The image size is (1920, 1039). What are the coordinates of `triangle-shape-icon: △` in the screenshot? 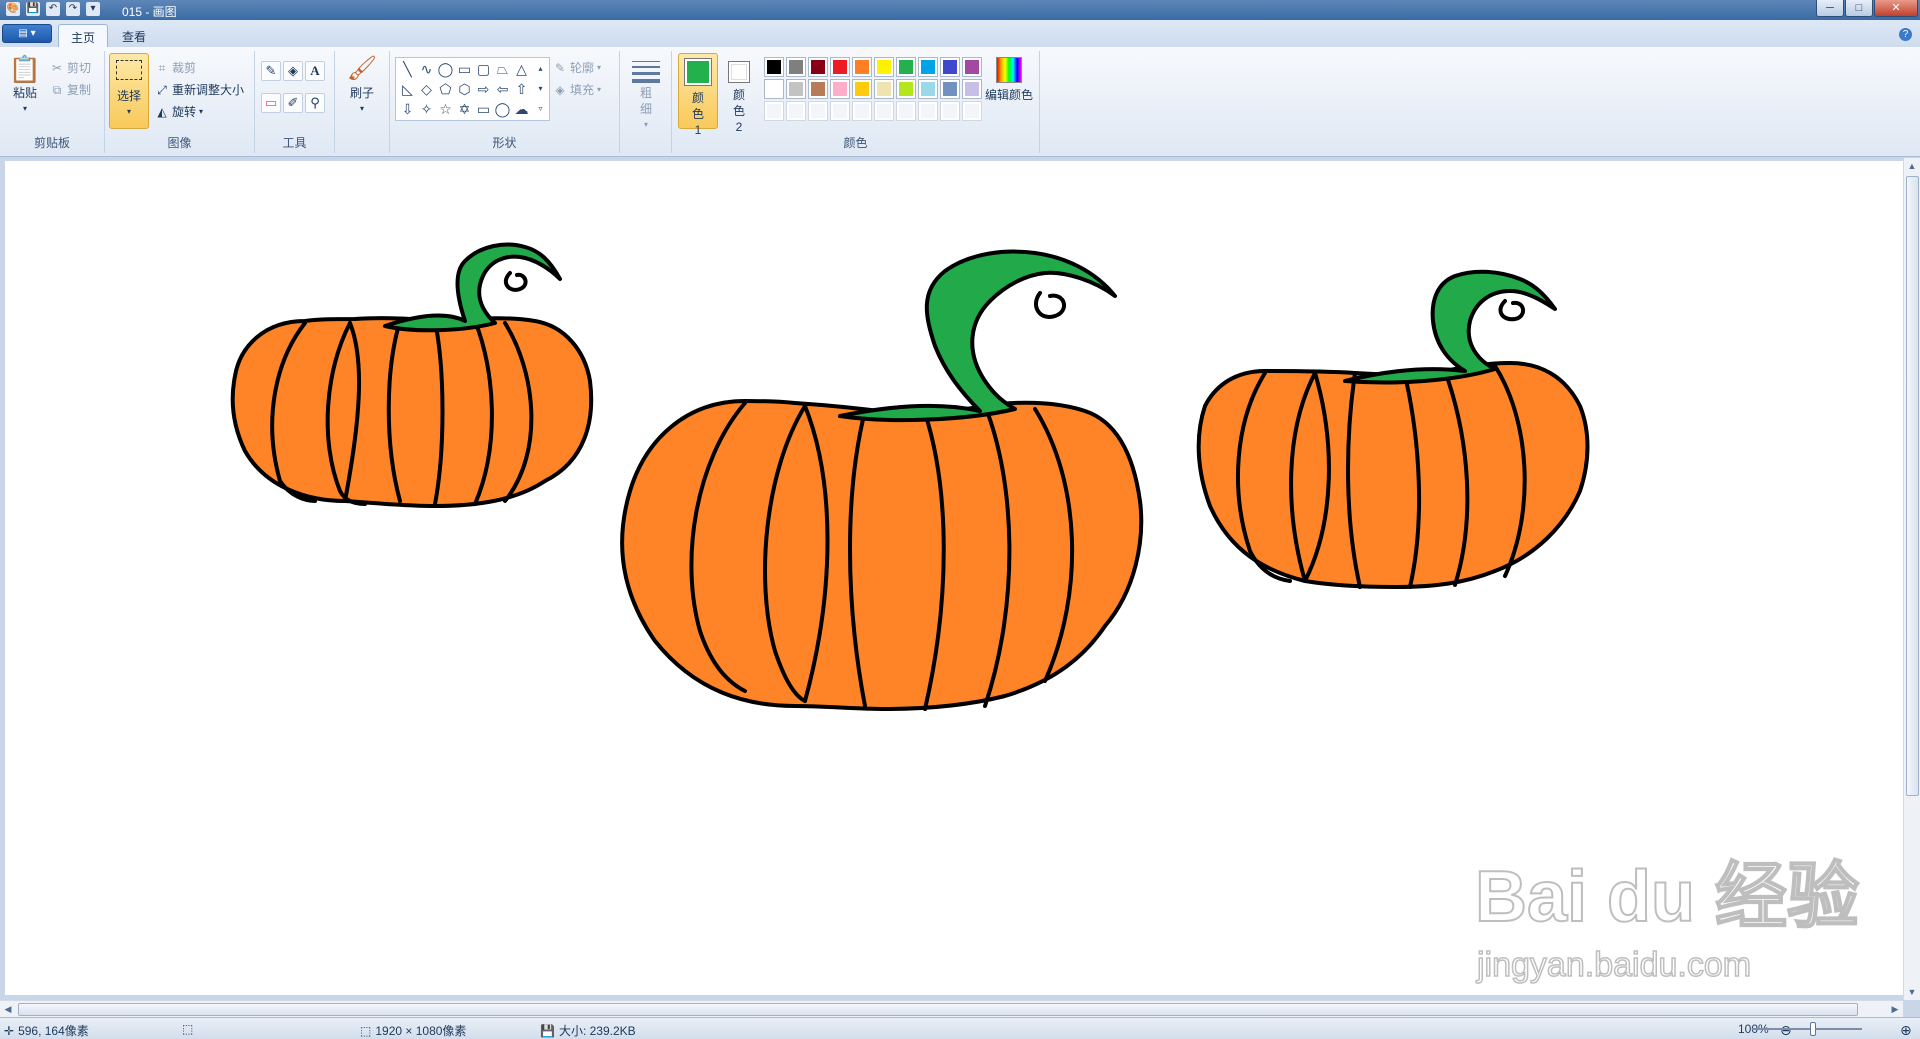 It's located at (521, 69).